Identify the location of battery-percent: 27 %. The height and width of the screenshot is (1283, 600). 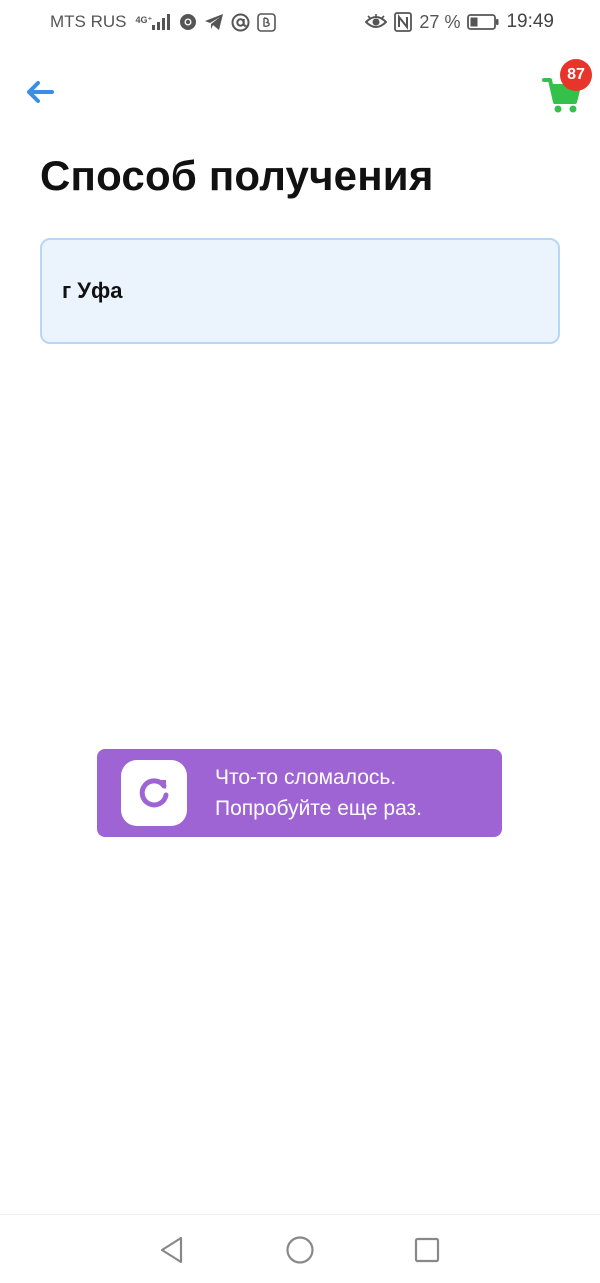
(440, 21).